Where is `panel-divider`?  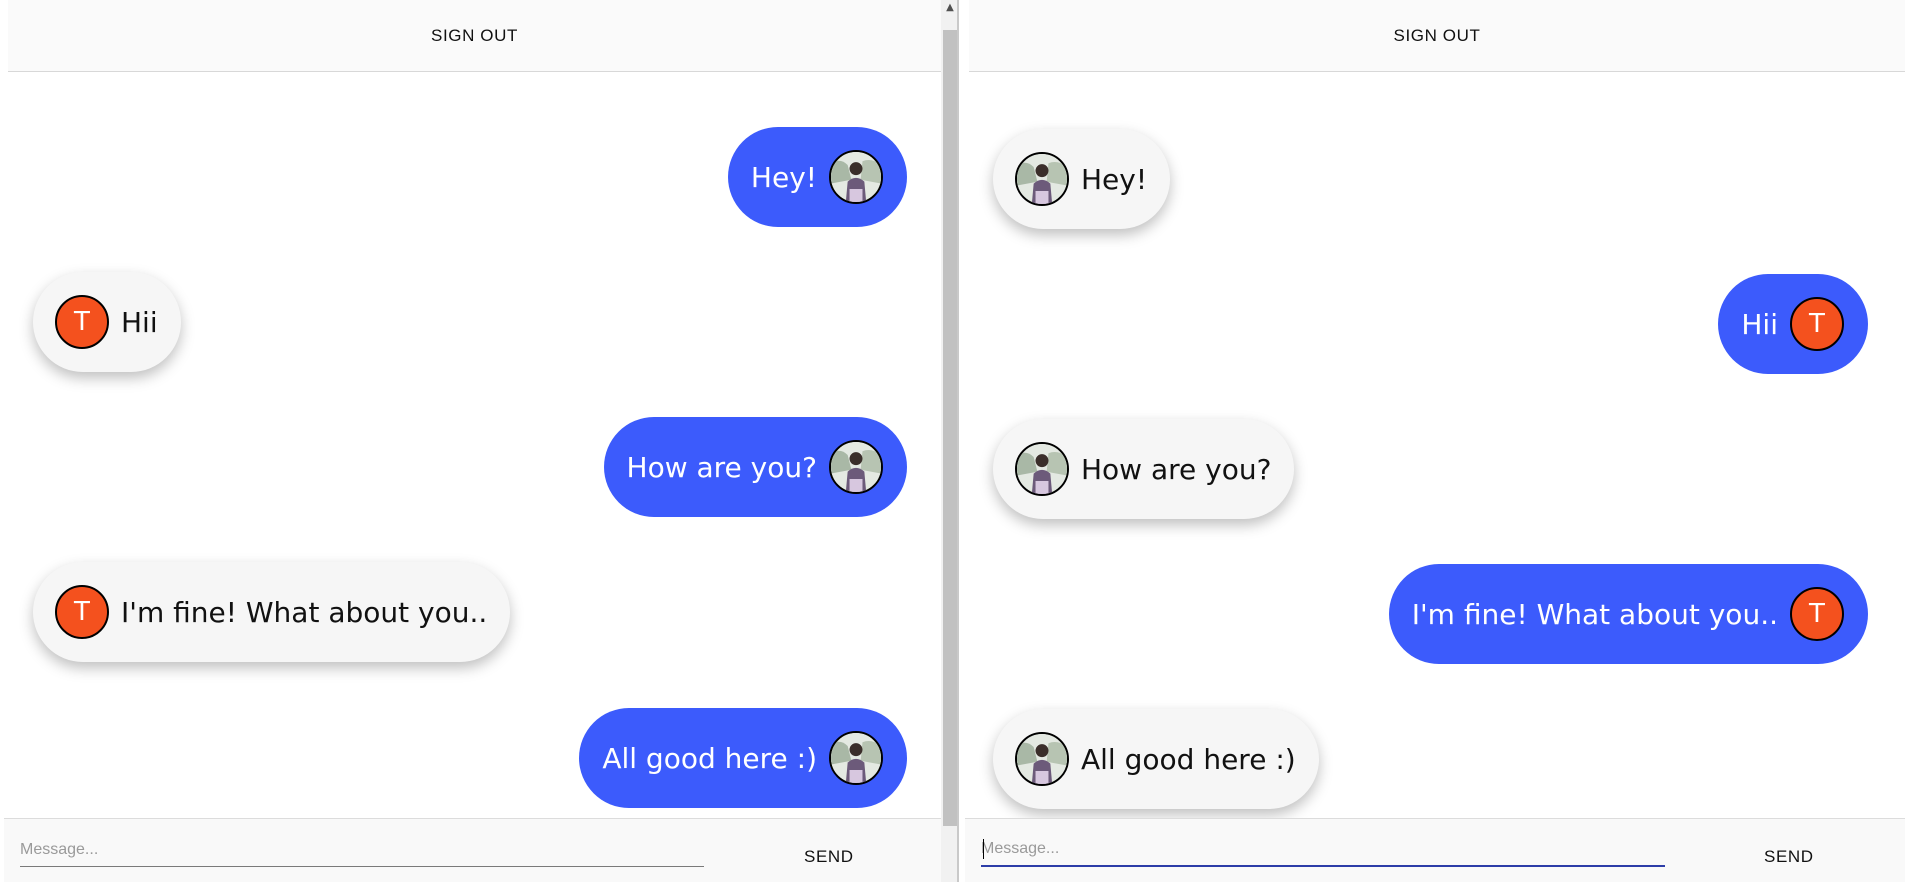 panel-divider is located at coordinates (958, 441).